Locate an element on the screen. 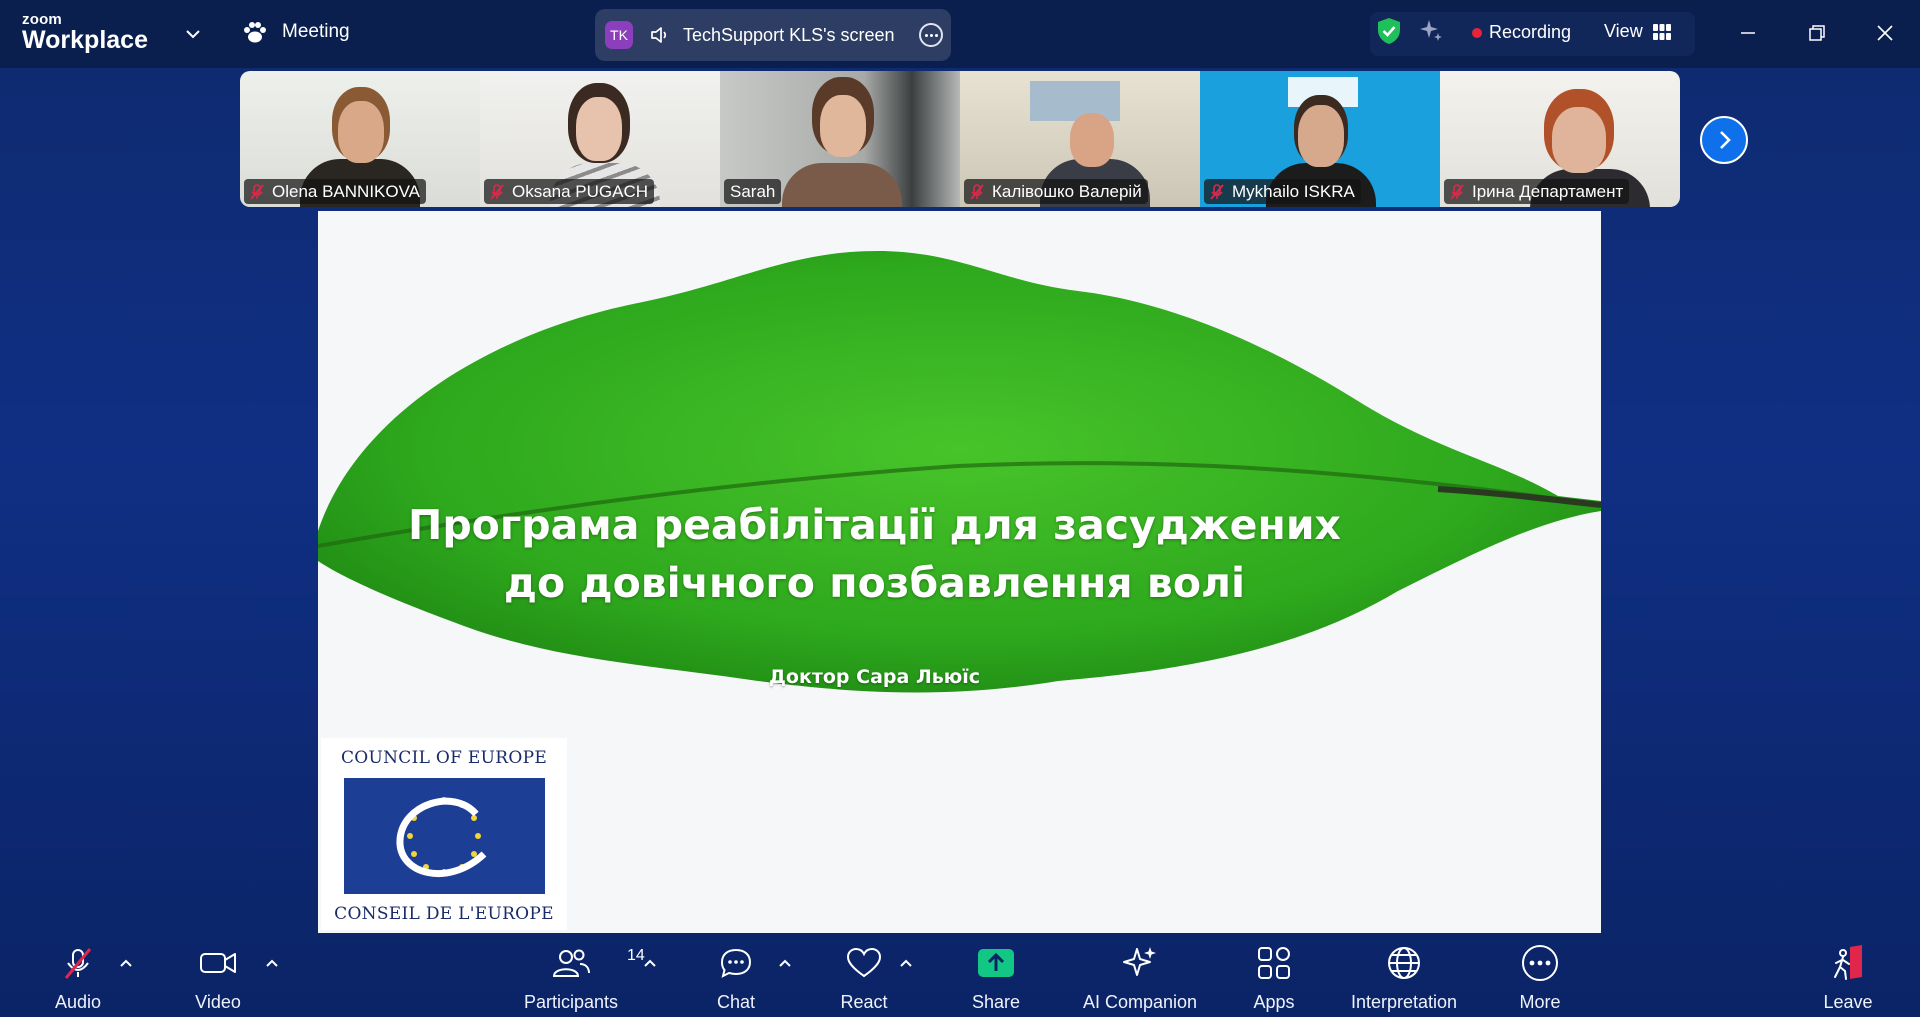  view-label: View is located at coordinates (1623, 31).